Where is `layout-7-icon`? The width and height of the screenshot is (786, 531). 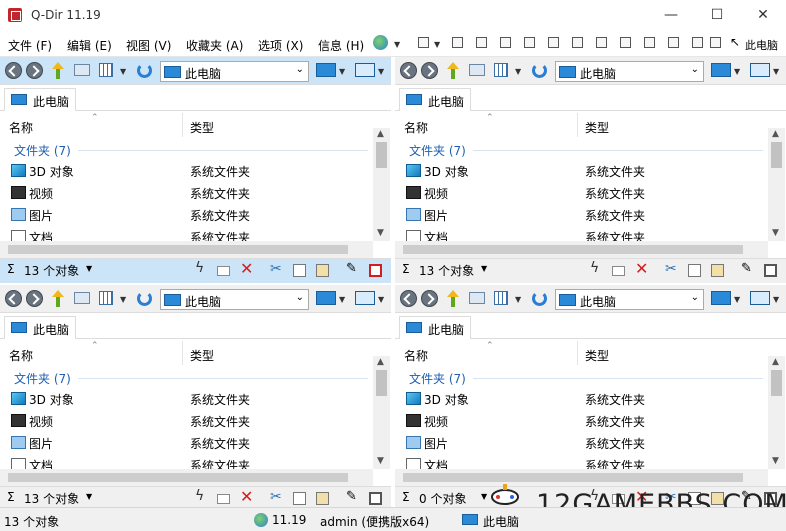
layout-7-icon is located at coordinates (601, 42).